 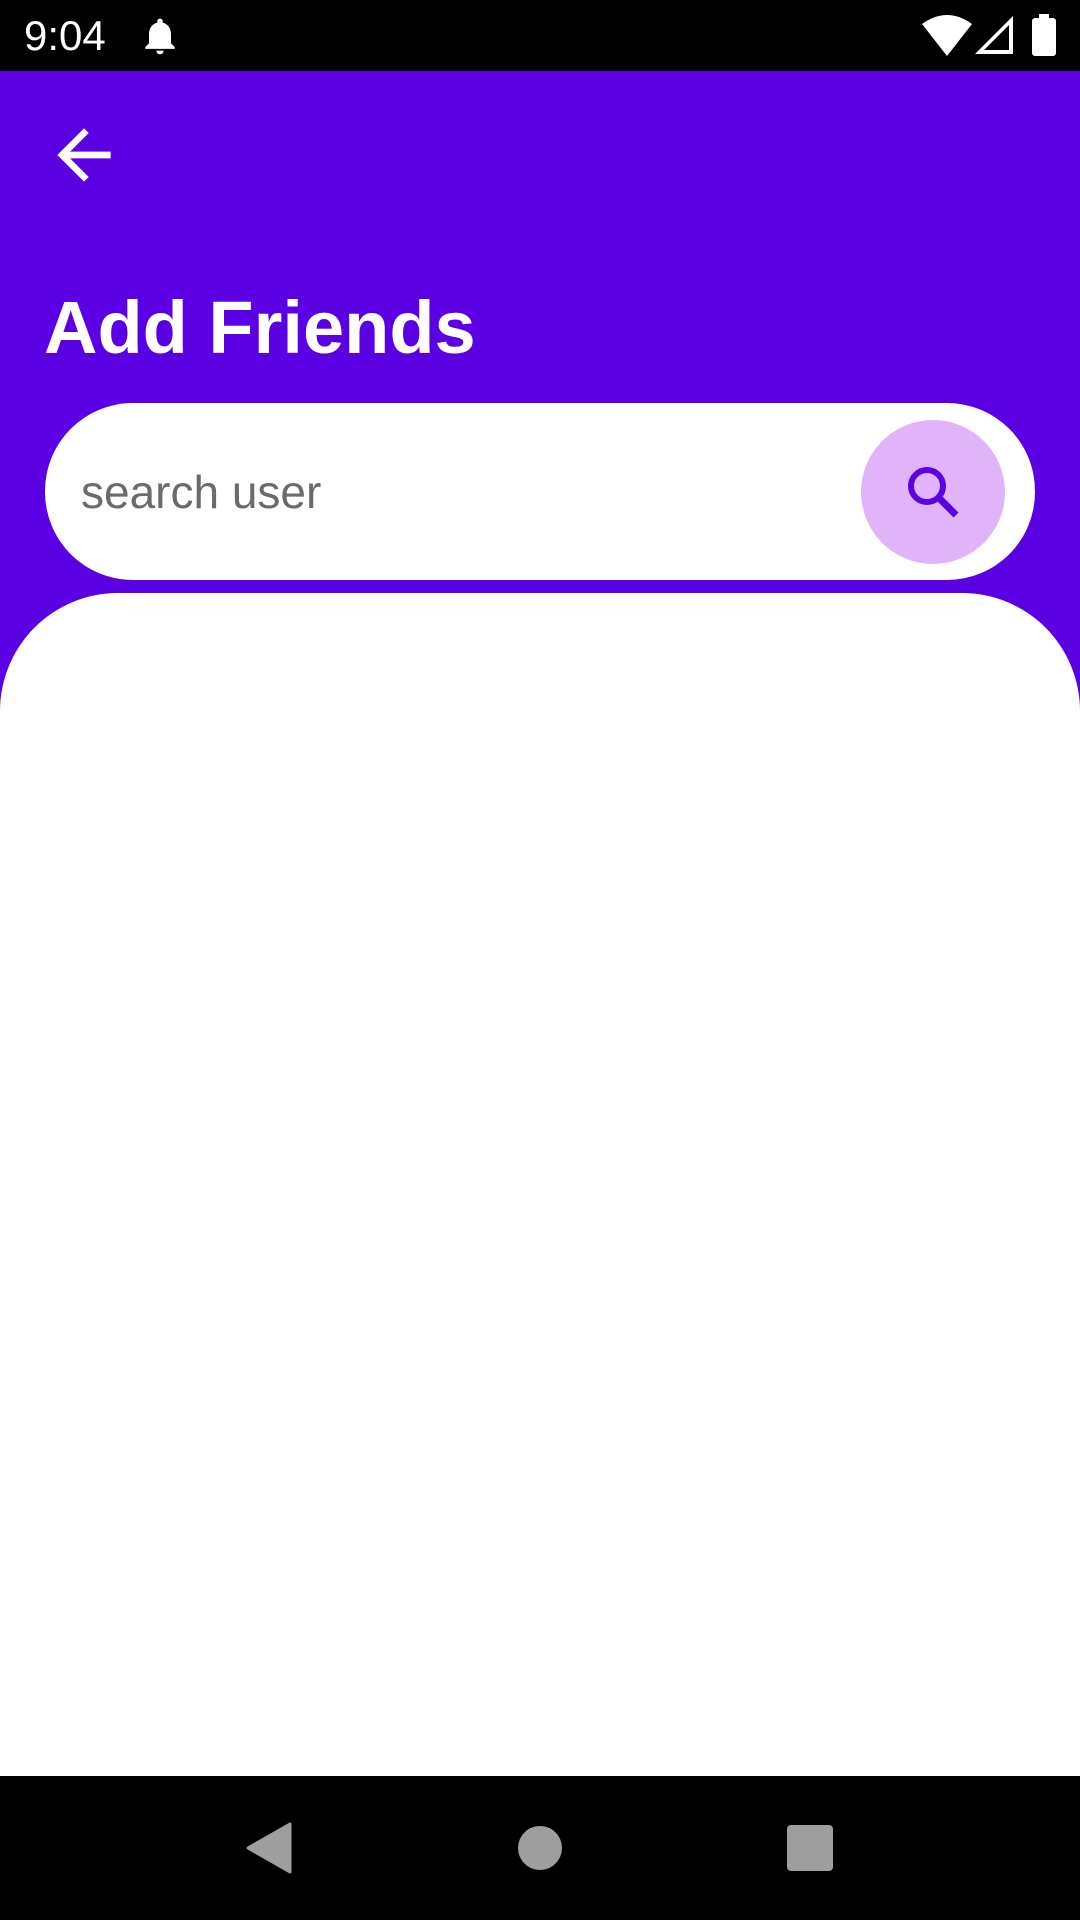 I want to click on back-triangle-icon, so click(x=269, y=1848).